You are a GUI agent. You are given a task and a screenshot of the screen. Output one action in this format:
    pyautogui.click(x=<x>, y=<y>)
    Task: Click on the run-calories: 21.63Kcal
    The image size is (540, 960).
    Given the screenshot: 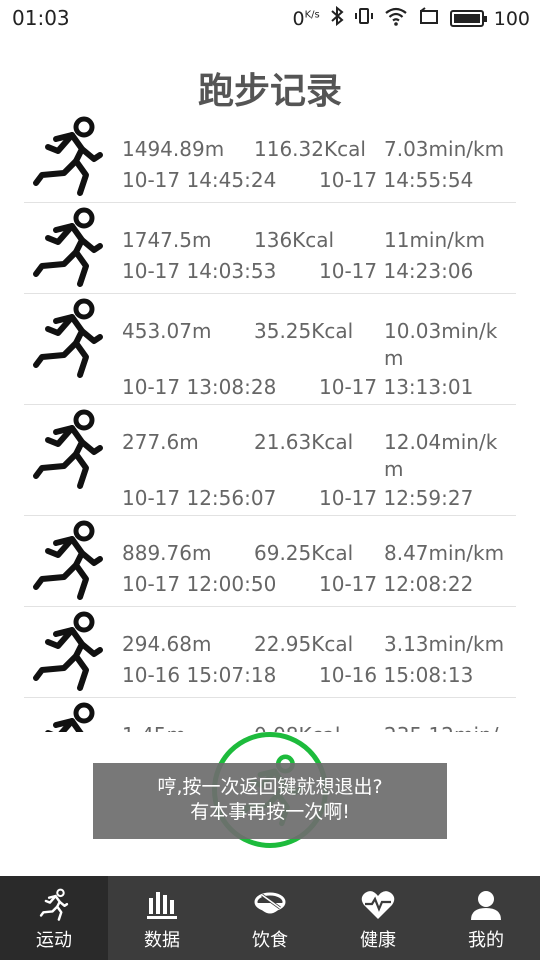 What is the action you would take?
    pyautogui.click(x=304, y=442)
    